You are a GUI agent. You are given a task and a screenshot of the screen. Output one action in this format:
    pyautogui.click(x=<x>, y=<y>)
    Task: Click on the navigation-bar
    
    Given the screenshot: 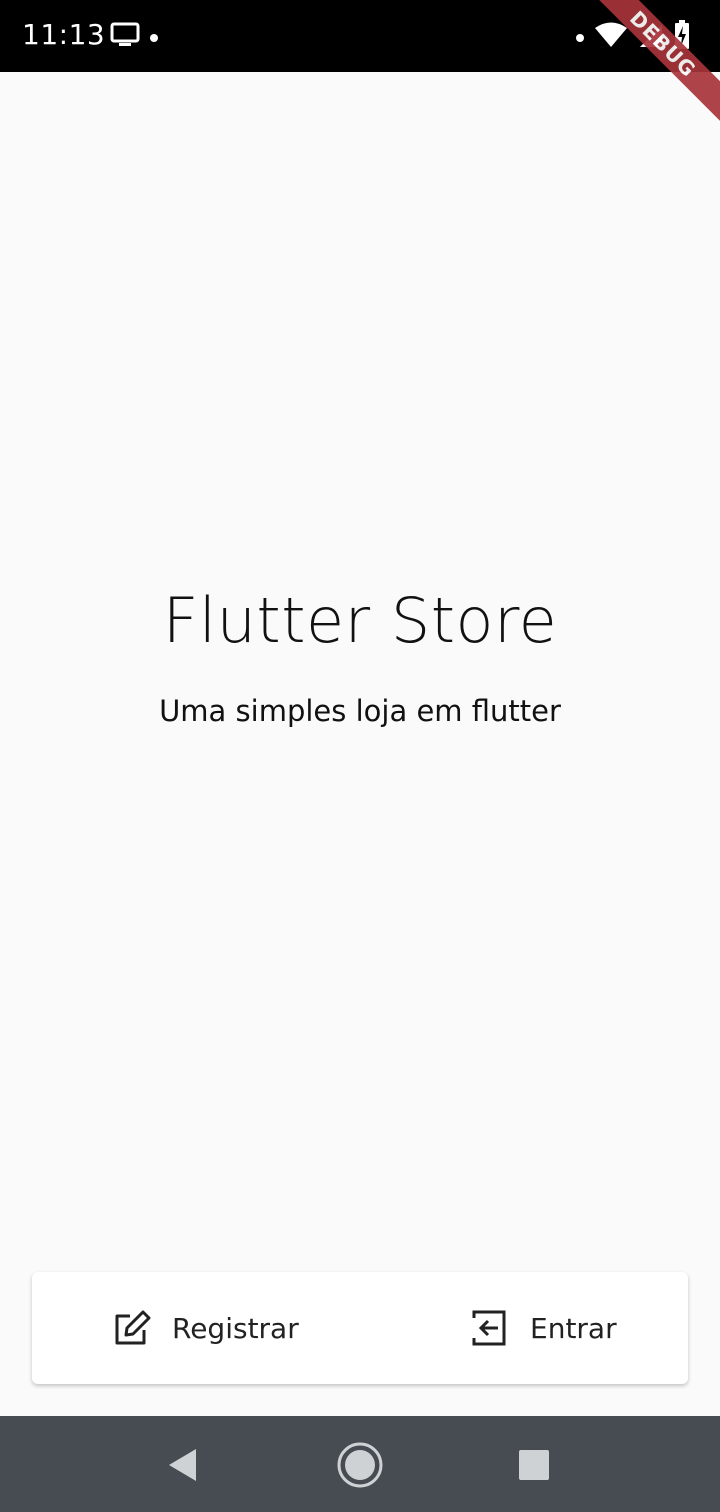 What is the action you would take?
    pyautogui.click(x=360, y=1464)
    